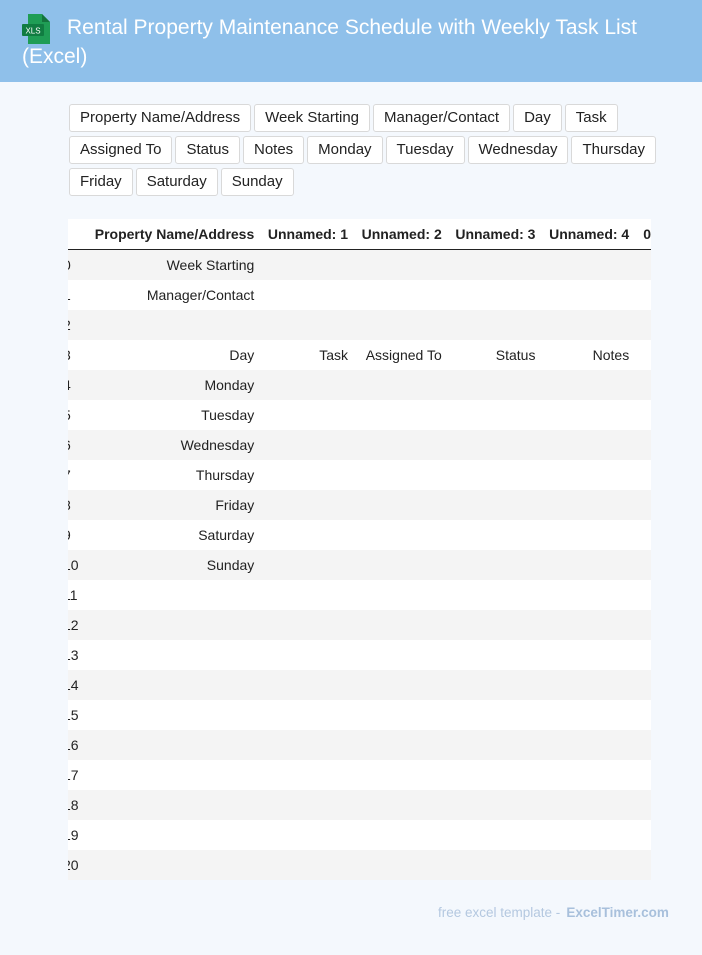 This screenshot has width=702, height=955. What do you see at coordinates (160, 118) in the screenshot?
I see `column-chip: Property Name/Address` at bounding box center [160, 118].